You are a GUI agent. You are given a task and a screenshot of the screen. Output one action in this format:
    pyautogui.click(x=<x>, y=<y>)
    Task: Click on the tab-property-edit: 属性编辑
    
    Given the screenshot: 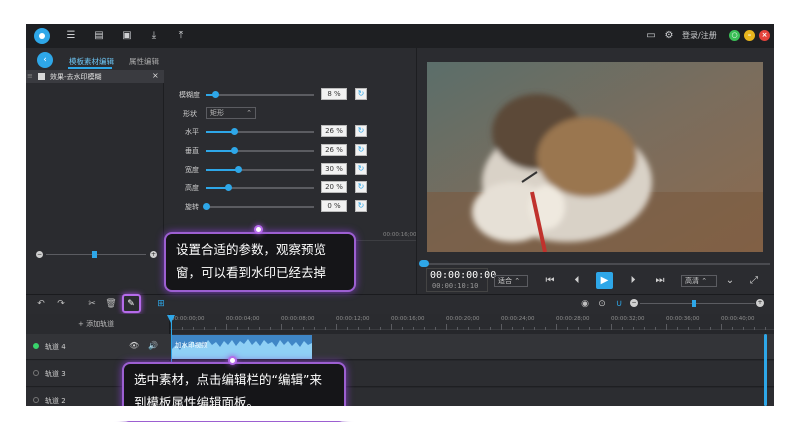 What is the action you would take?
    pyautogui.click(x=144, y=61)
    